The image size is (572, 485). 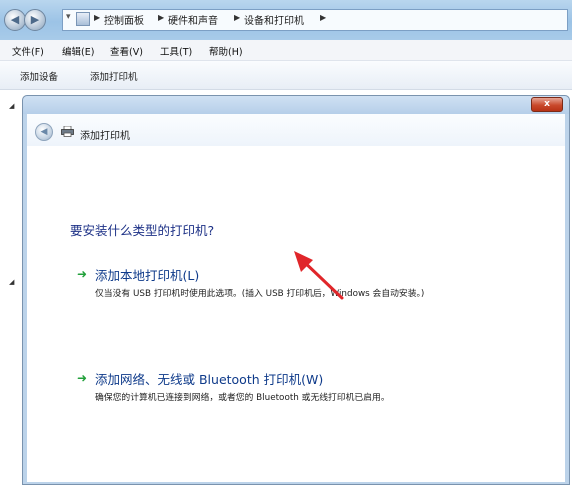 What do you see at coordinates (83, 19) in the screenshot?
I see `control-panel-icon` at bounding box center [83, 19].